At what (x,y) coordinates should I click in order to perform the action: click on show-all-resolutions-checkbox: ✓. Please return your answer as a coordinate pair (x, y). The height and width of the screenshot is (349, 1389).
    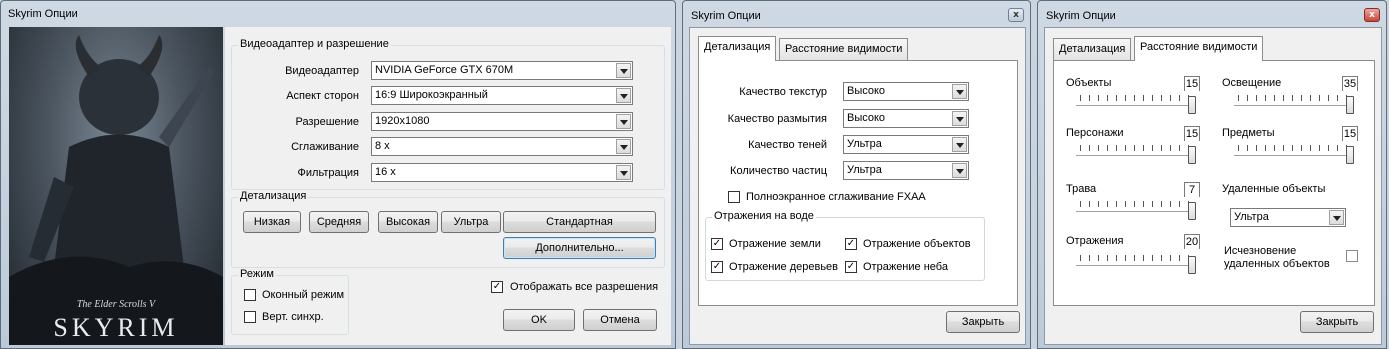
    Looking at the image, I should click on (497, 287).